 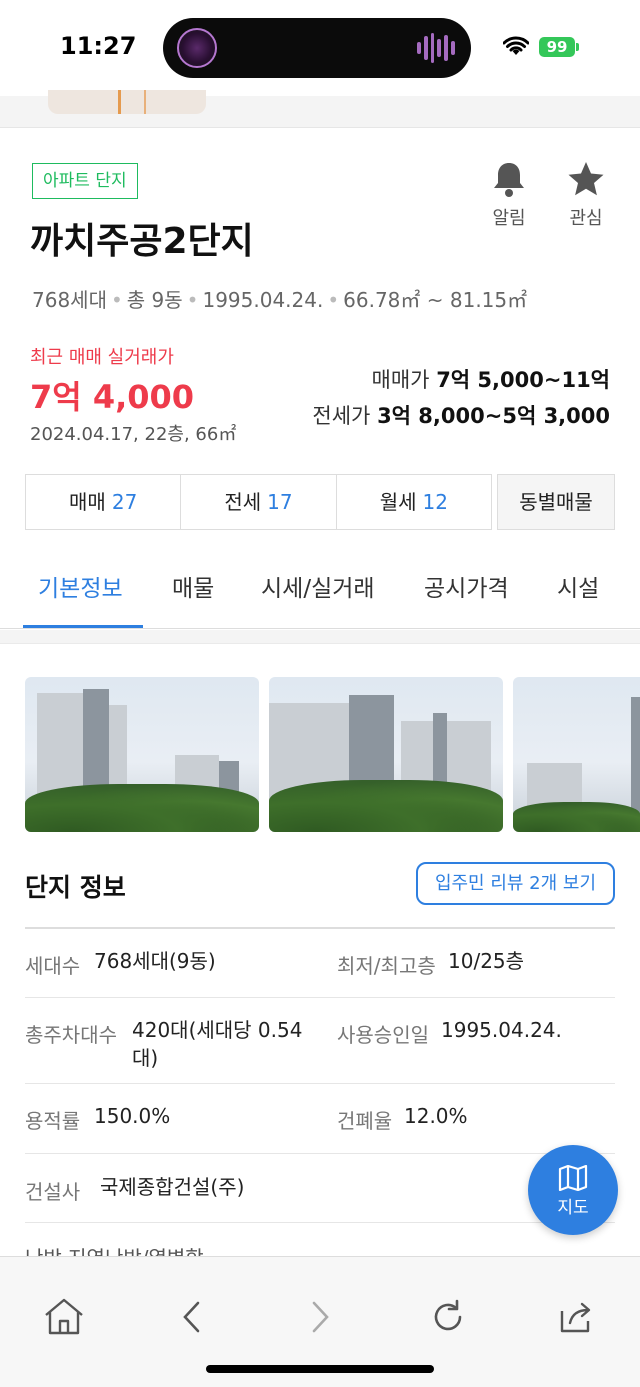 What do you see at coordinates (317, 48) in the screenshot?
I see `dynamic-island` at bounding box center [317, 48].